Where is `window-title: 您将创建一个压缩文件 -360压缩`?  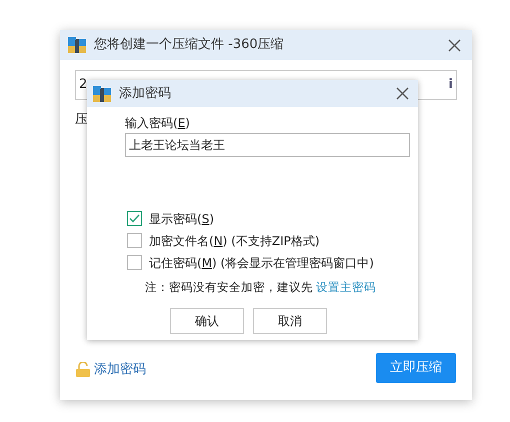
window-title: 您将创建一个压缩文件 -360压缩 is located at coordinates (189, 45).